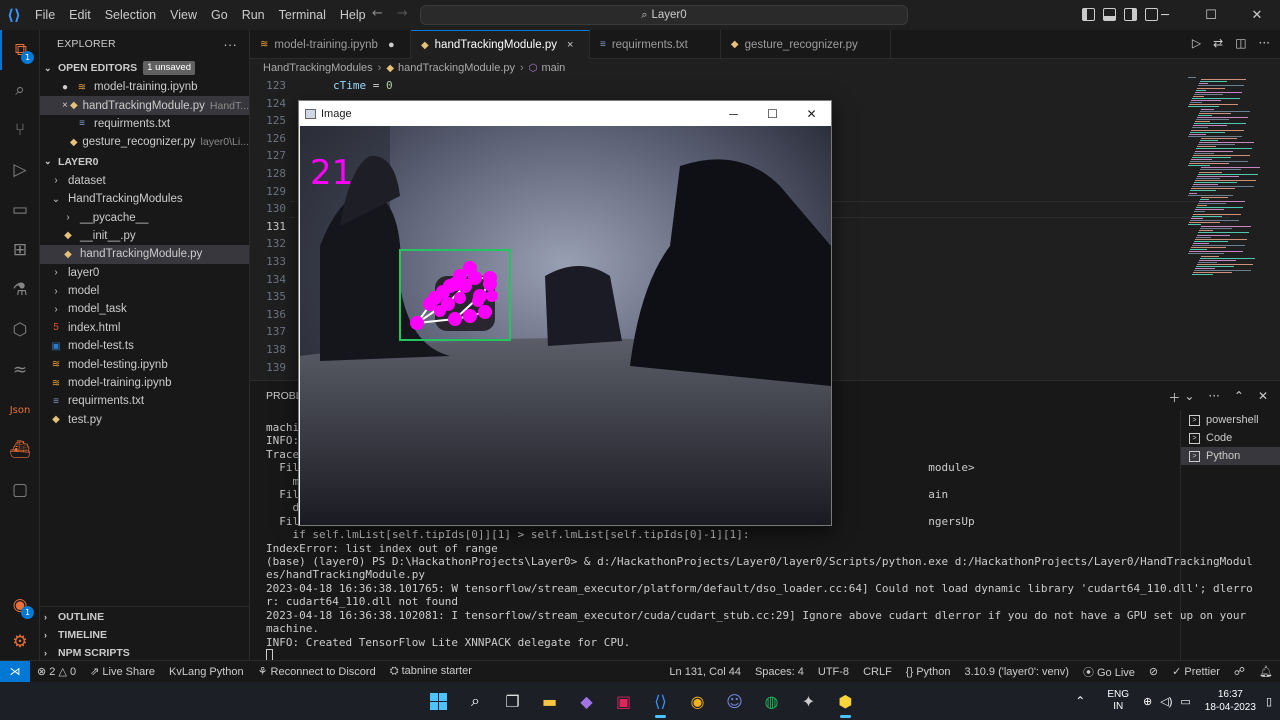 The image size is (1280, 720). I want to click on editor-scrollbar, so click(1275, 228).